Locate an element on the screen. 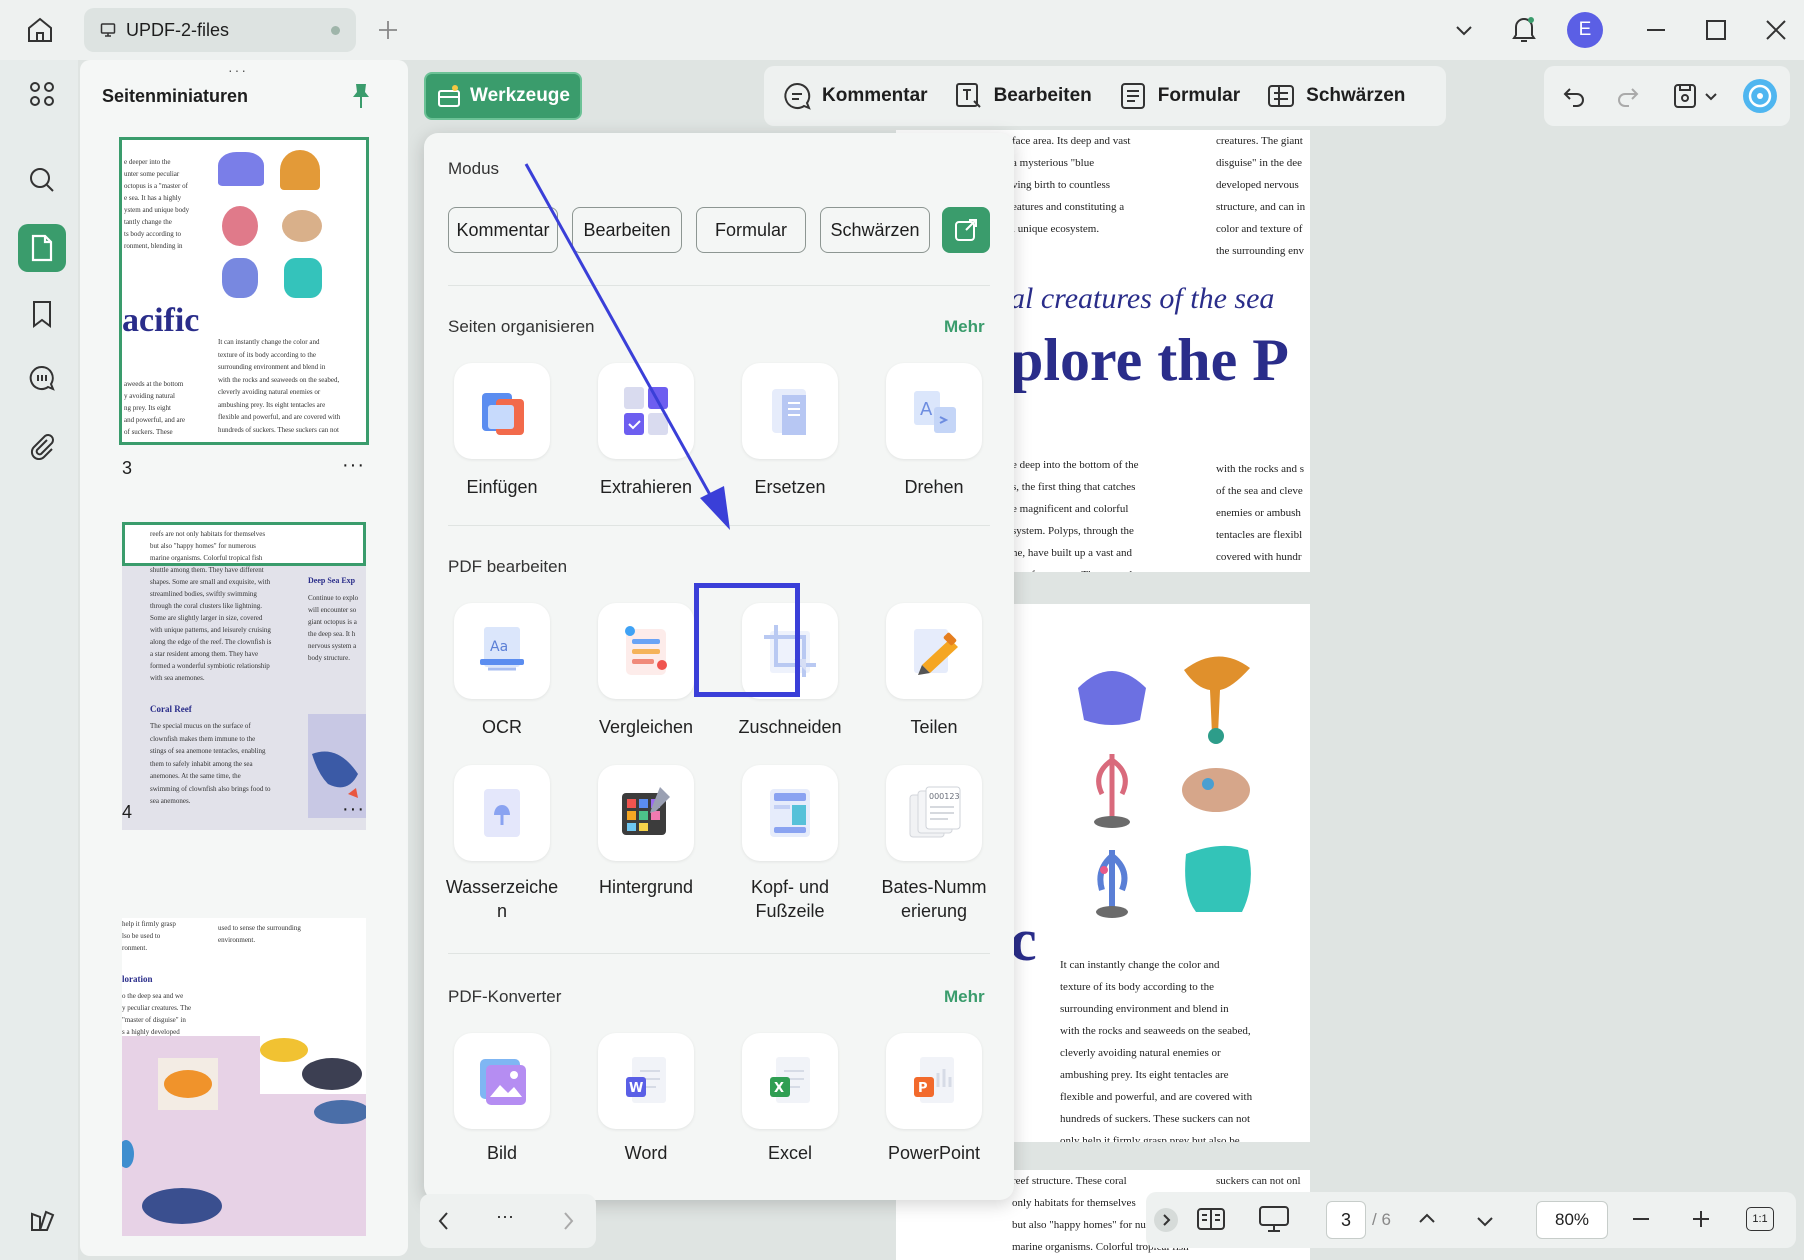  layers-icon is located at coordinates (42, 1220).